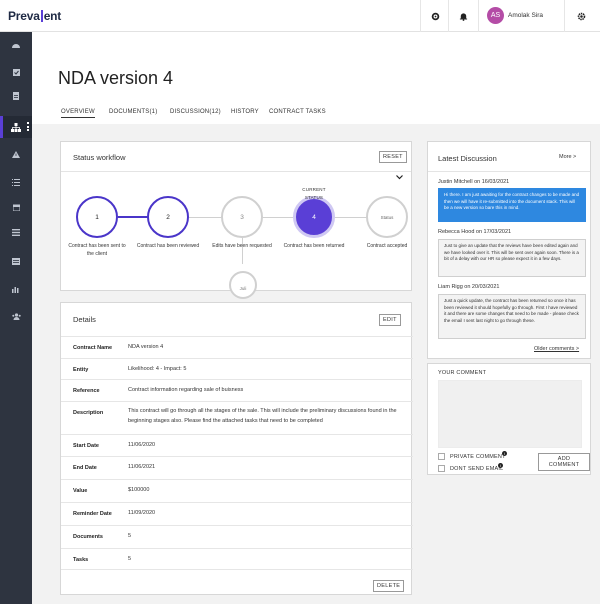 The image size is (600, 604). What do you see at coordinates (99, 157) in the screenshot?
I see `workflow-title: Status workflow` at bounding box center [99, 157].